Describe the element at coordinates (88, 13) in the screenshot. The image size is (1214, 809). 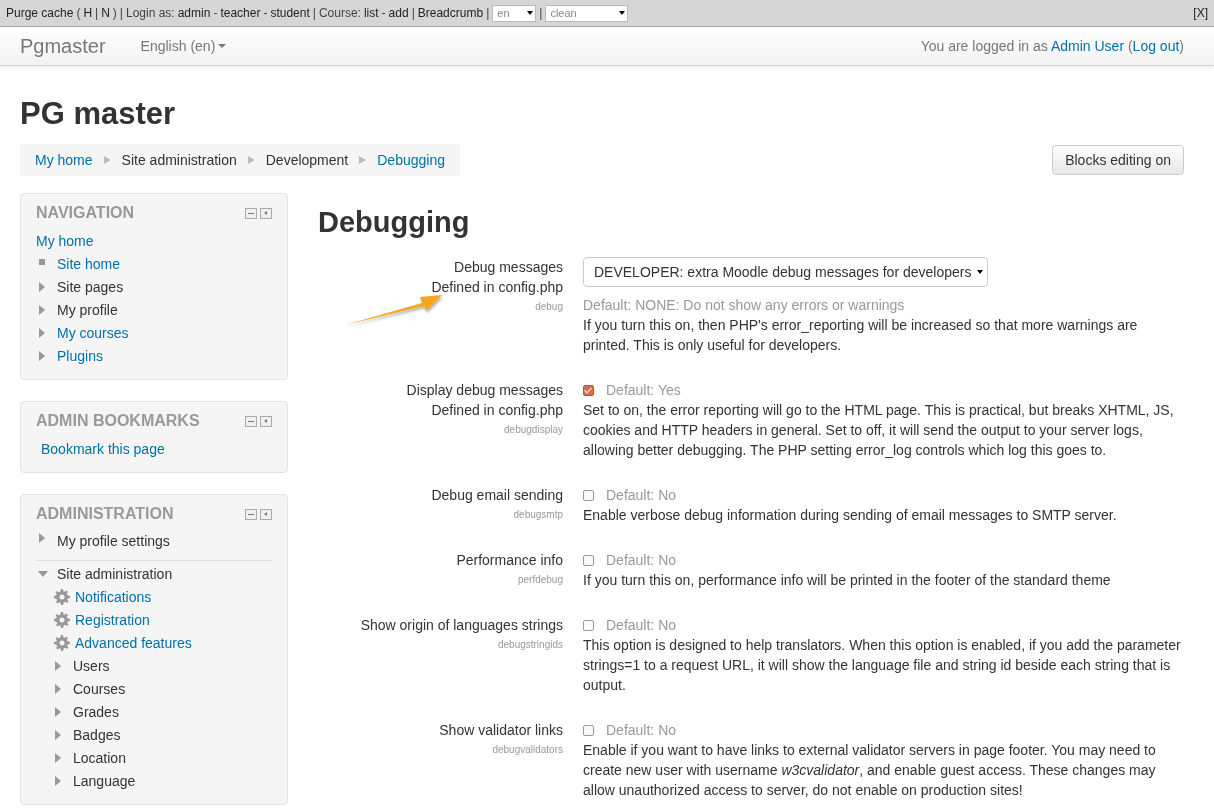
I see `debug-link: H` at that location.